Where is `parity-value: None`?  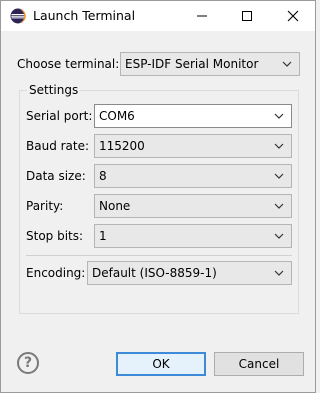
parity-value: None is located at coordinates (115, 206).